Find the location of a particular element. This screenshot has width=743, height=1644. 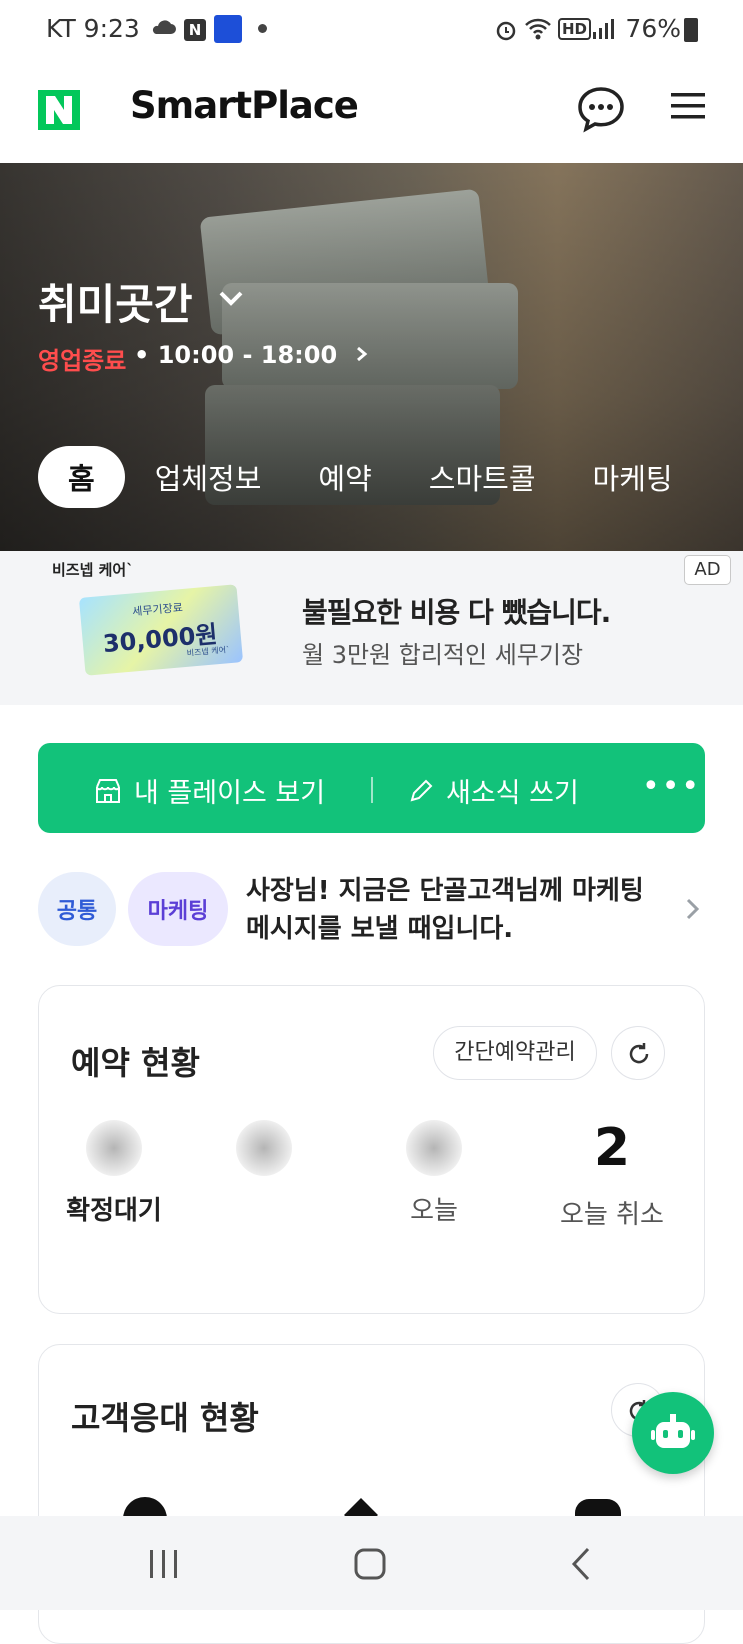

refresh-icon is located at coordinates (639, 1053).